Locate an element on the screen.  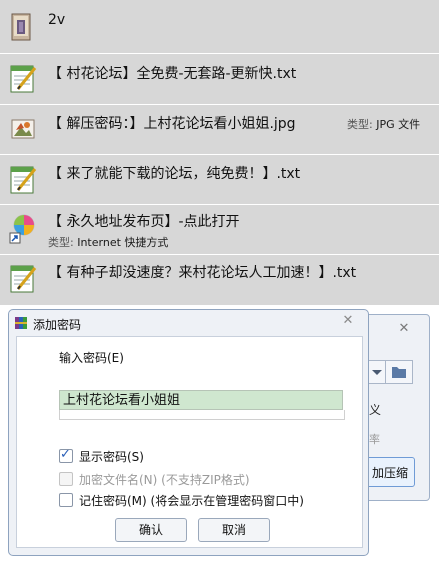
file-row: 【 解压密码：】上村花论坛看小姐姐.jpg 类型: JPG 文件 is located at coordinates (219, 130).